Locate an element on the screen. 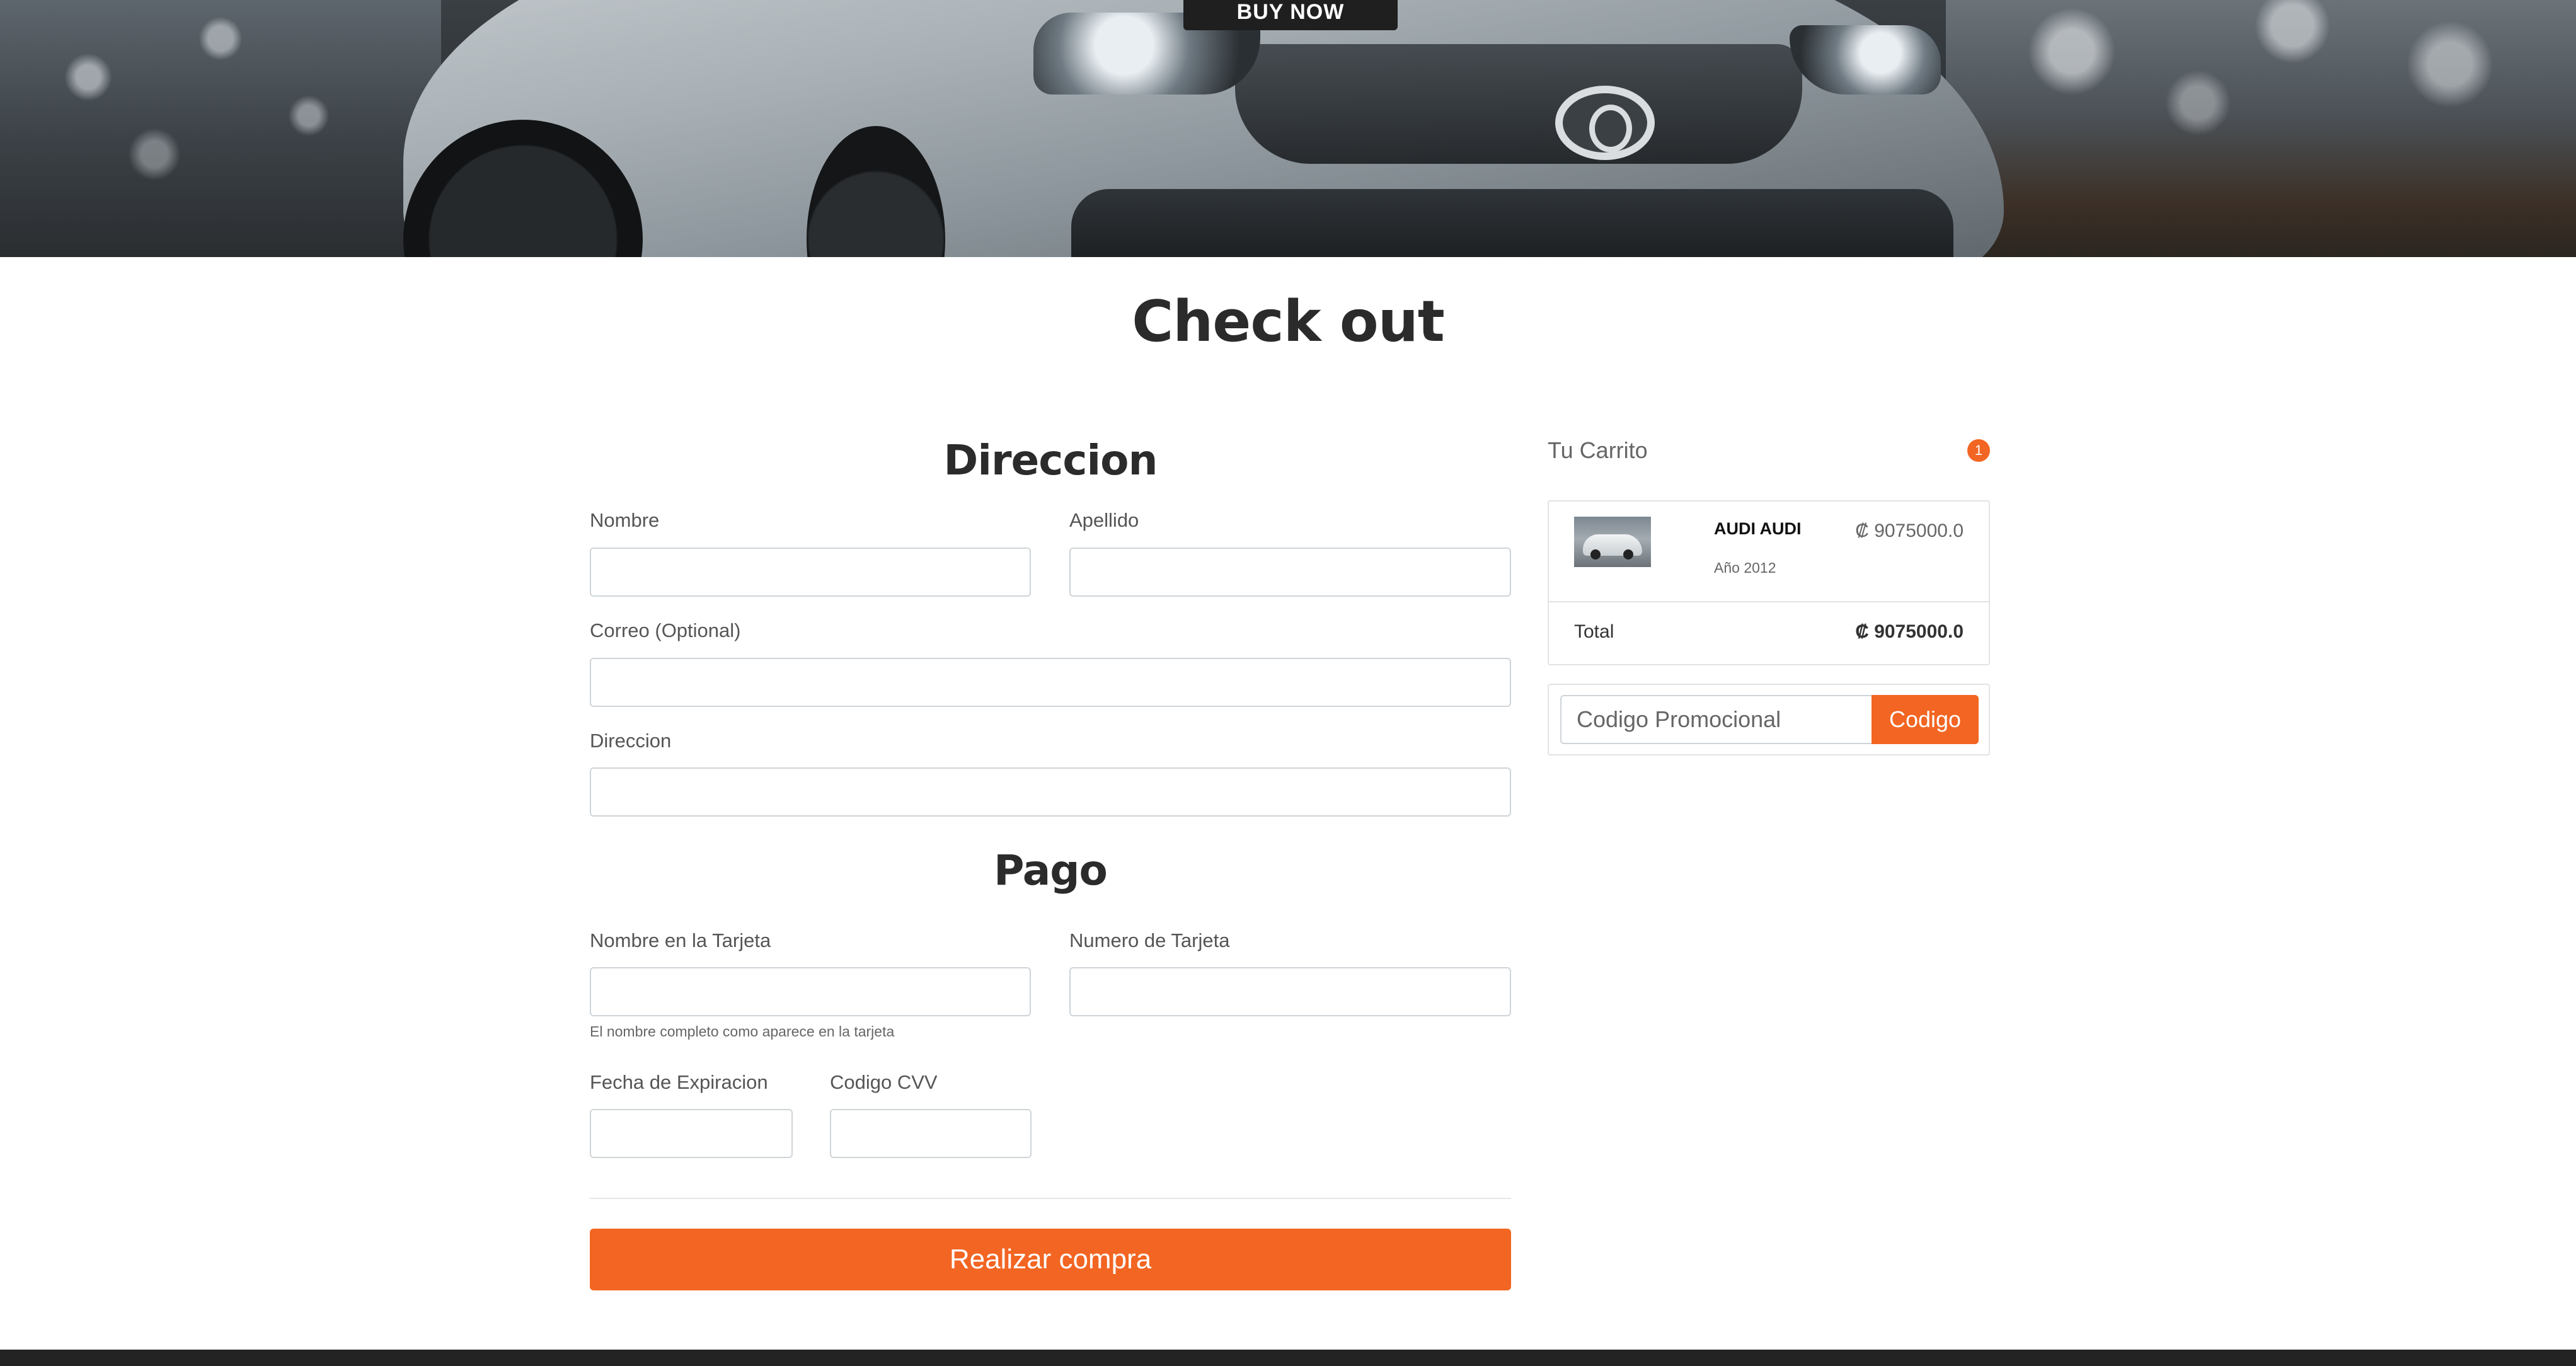 Image resolution: width=2576 pixels, height=1366 pixels. cart-divider is located at coordinates (1769, 601).